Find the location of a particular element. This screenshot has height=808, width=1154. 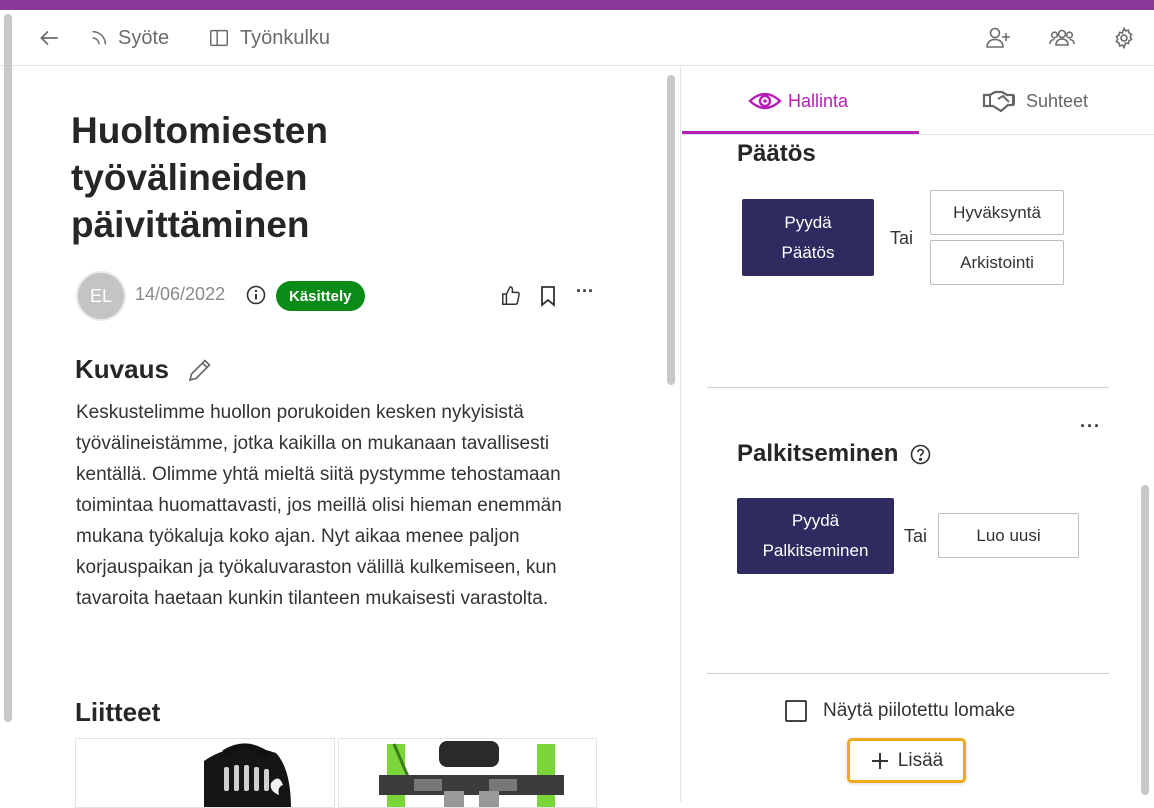

handshake-icon is located at coordinates (998, 101).